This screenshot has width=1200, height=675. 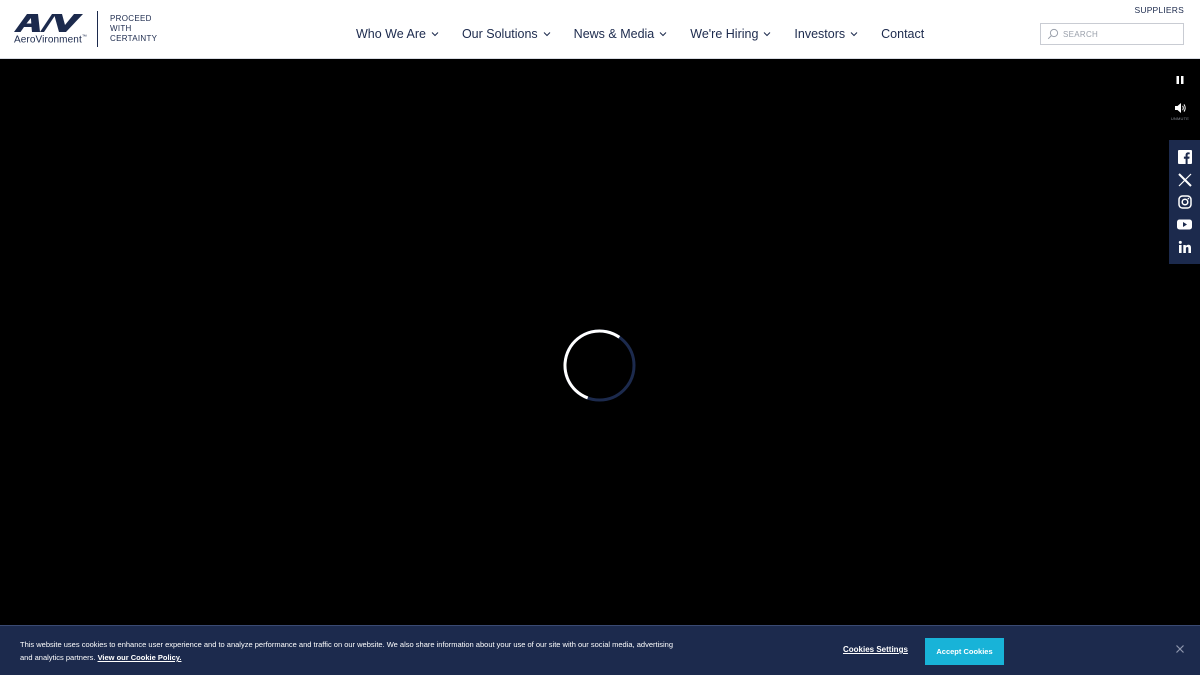 I want to click on nav-item-label: Investors, so click(x=820, y=34).